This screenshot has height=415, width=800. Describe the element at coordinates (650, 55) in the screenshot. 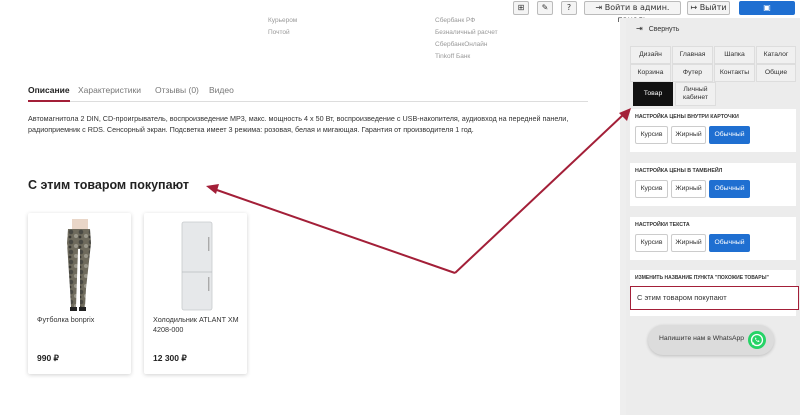

I see `nav-design: Дизайн` at that location.